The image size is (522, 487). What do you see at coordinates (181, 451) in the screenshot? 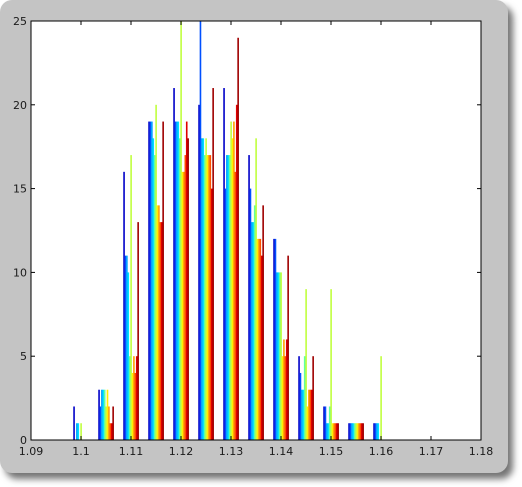
I see `x-tick-label: 1.12` at bounding box center [181, 451].